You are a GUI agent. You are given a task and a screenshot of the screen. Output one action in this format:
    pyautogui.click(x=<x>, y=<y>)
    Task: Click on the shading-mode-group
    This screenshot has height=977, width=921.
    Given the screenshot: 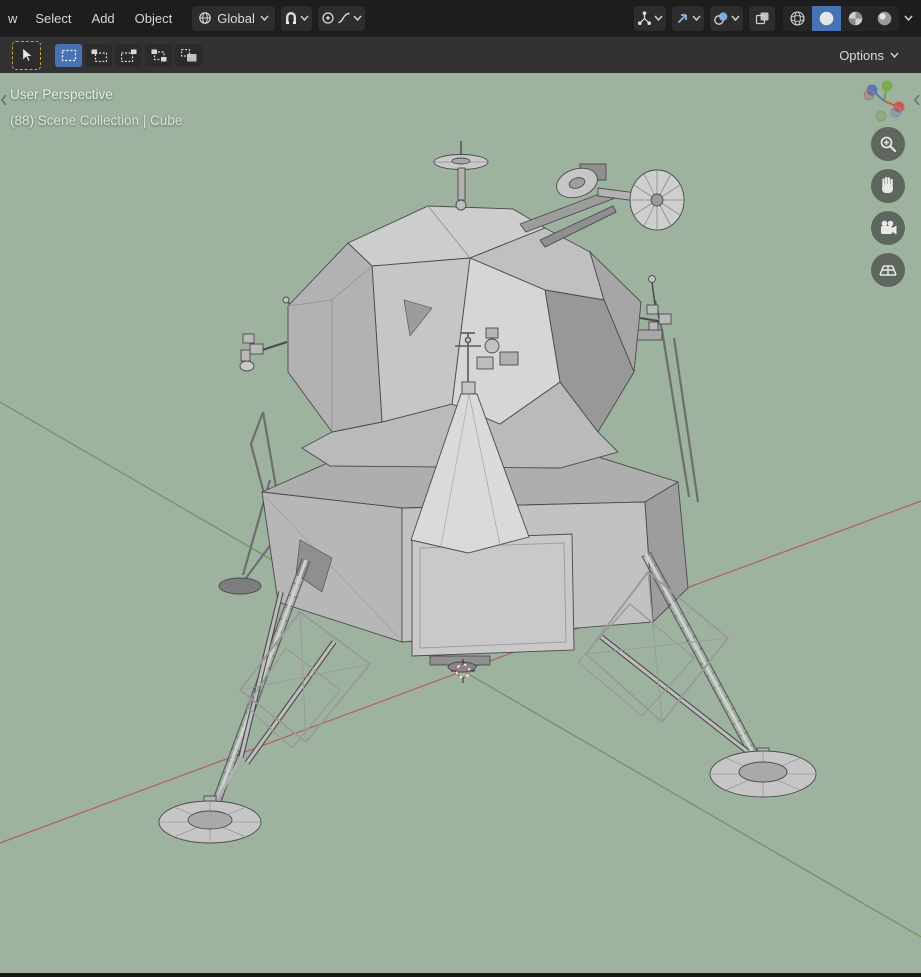 What is the action you would take?
    pyautogui.click(x=841, y=18)
    